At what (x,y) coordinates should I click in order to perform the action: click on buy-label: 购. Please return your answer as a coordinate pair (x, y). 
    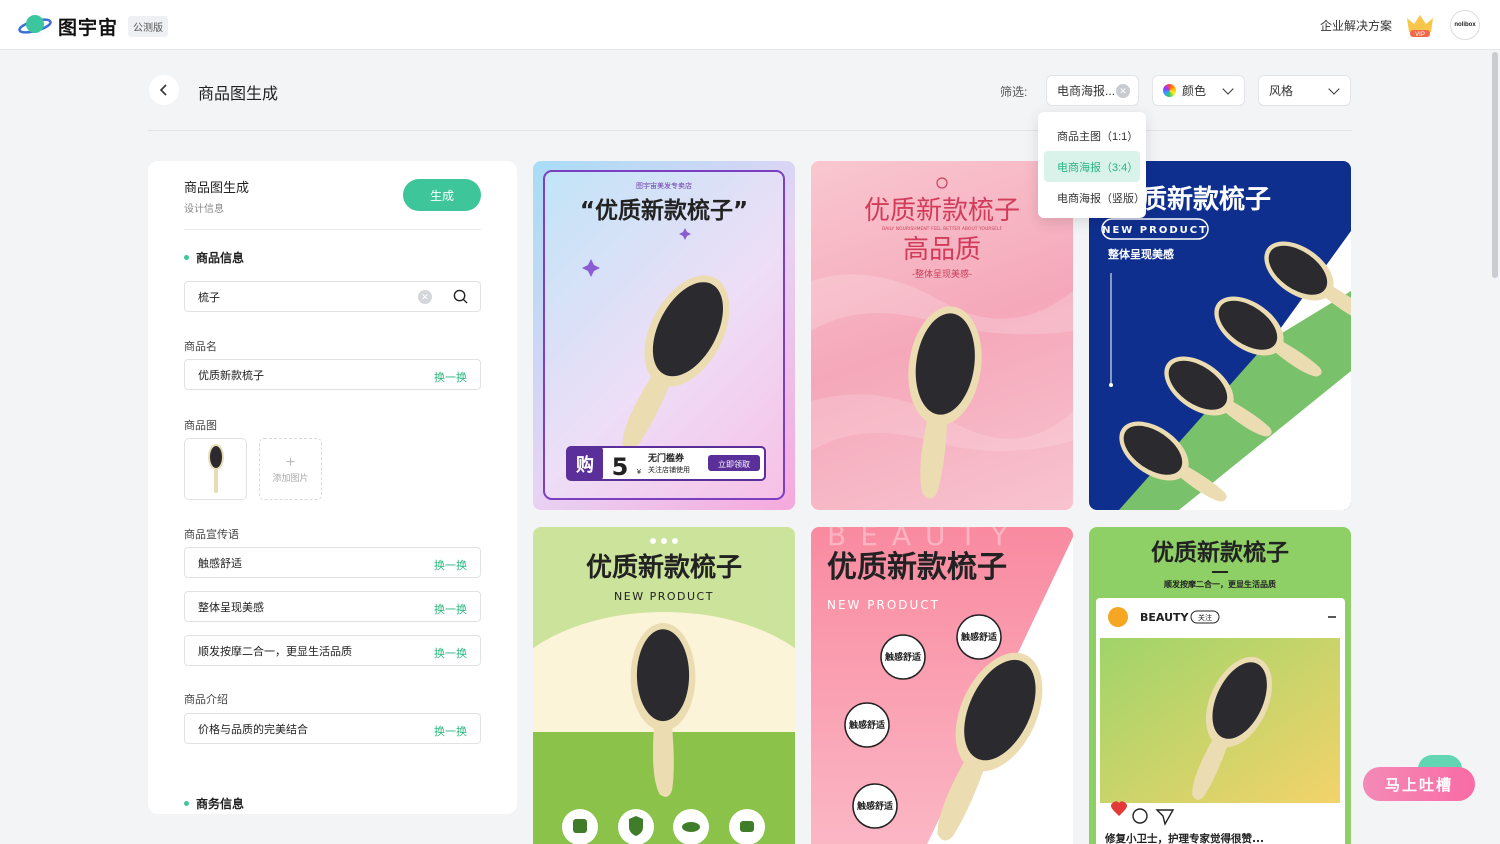
    Looking at the image, I should click on (585, 465).